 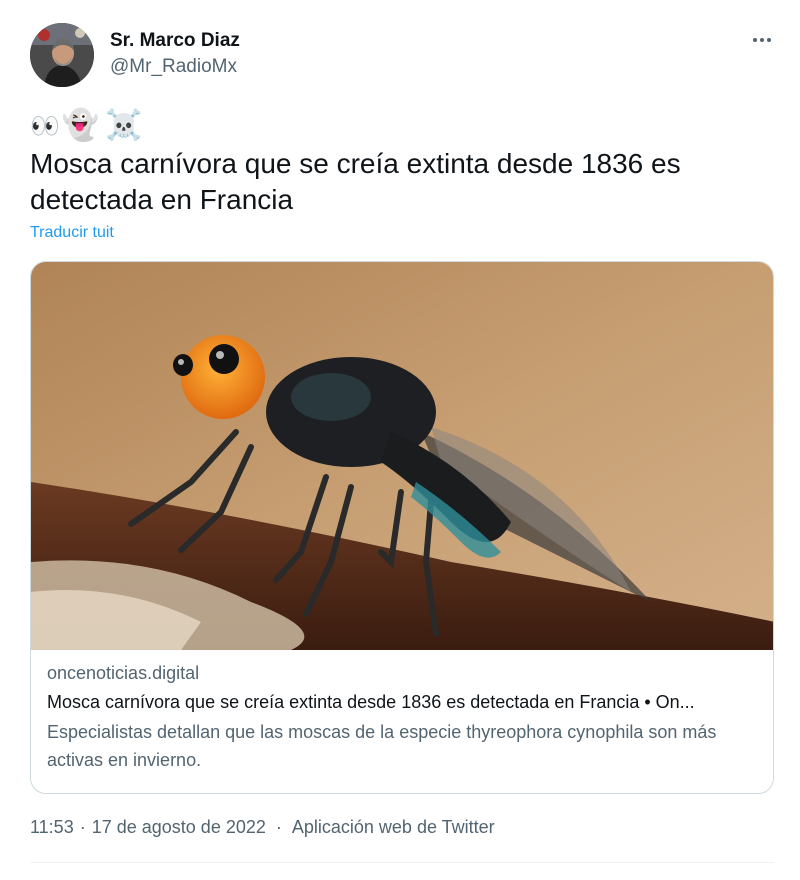 What do you see at coordinates (175, 41) in the screenshot?
I see `author-display-name: Sr. Marco Diaz` at bounding box center [175, 41].